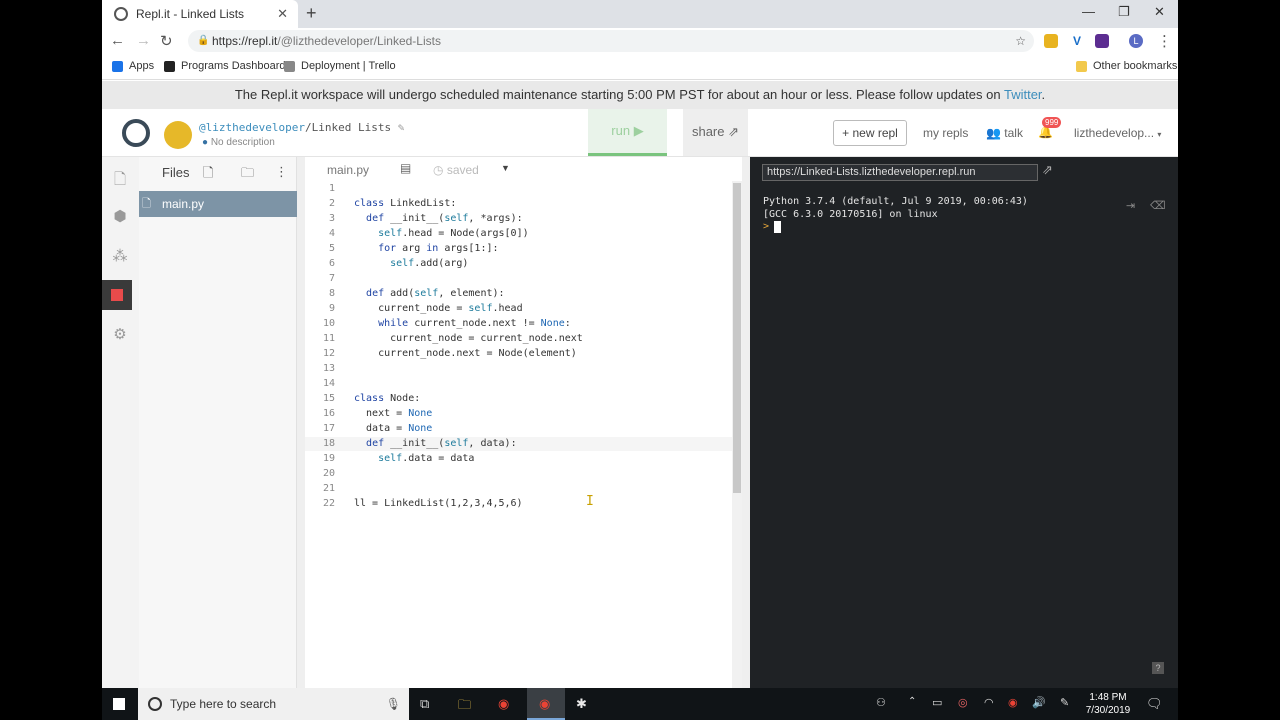 Image resolution: width=1280 pixels, height=720 pixels. What do you see at coordinates (581, 704) in the screenshot?
I see `slack-icon: ✱` at bounding box center [581, 704].